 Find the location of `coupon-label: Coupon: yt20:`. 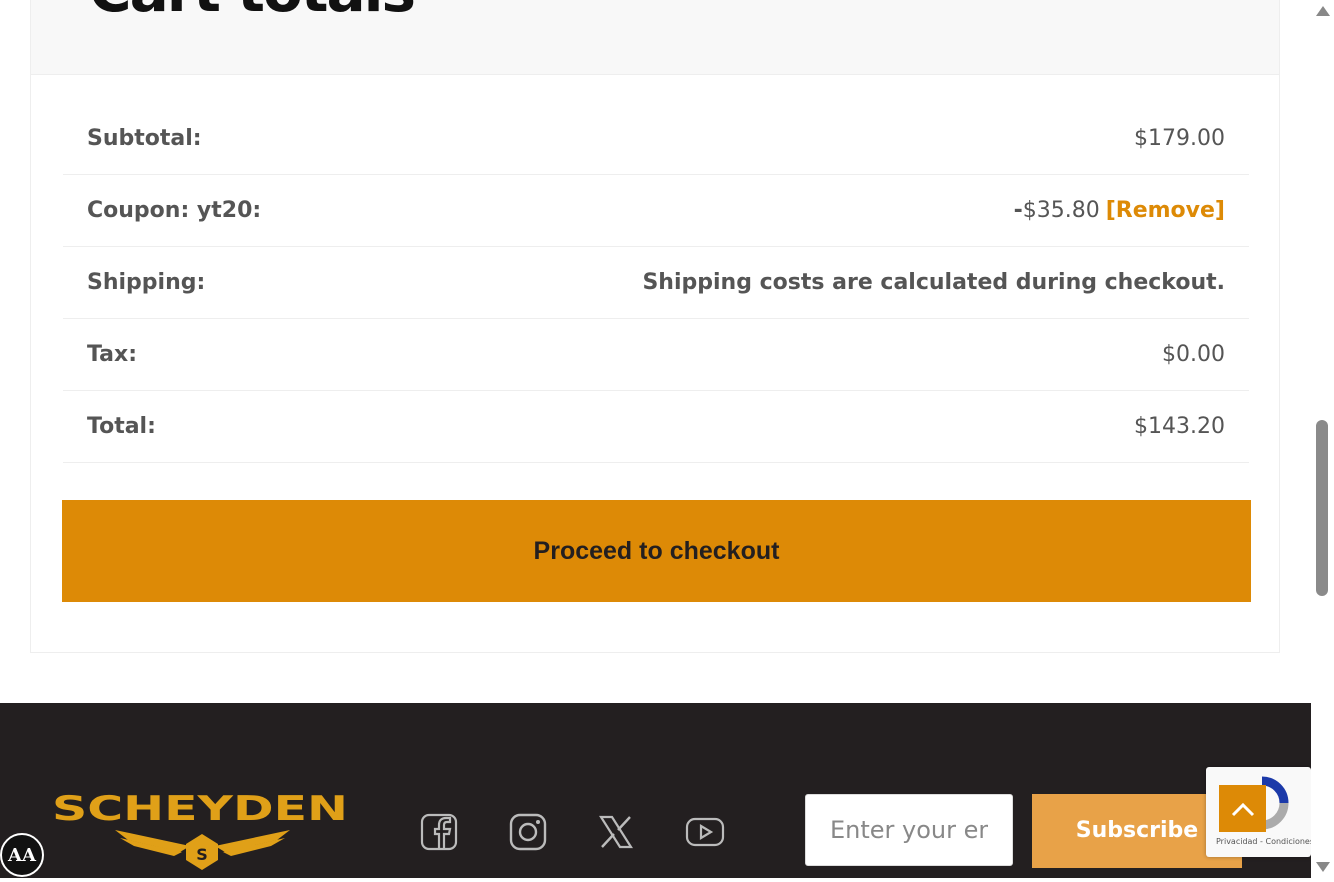

coupon-label: Coupon: yt20: is located at coordinates (174, 210).